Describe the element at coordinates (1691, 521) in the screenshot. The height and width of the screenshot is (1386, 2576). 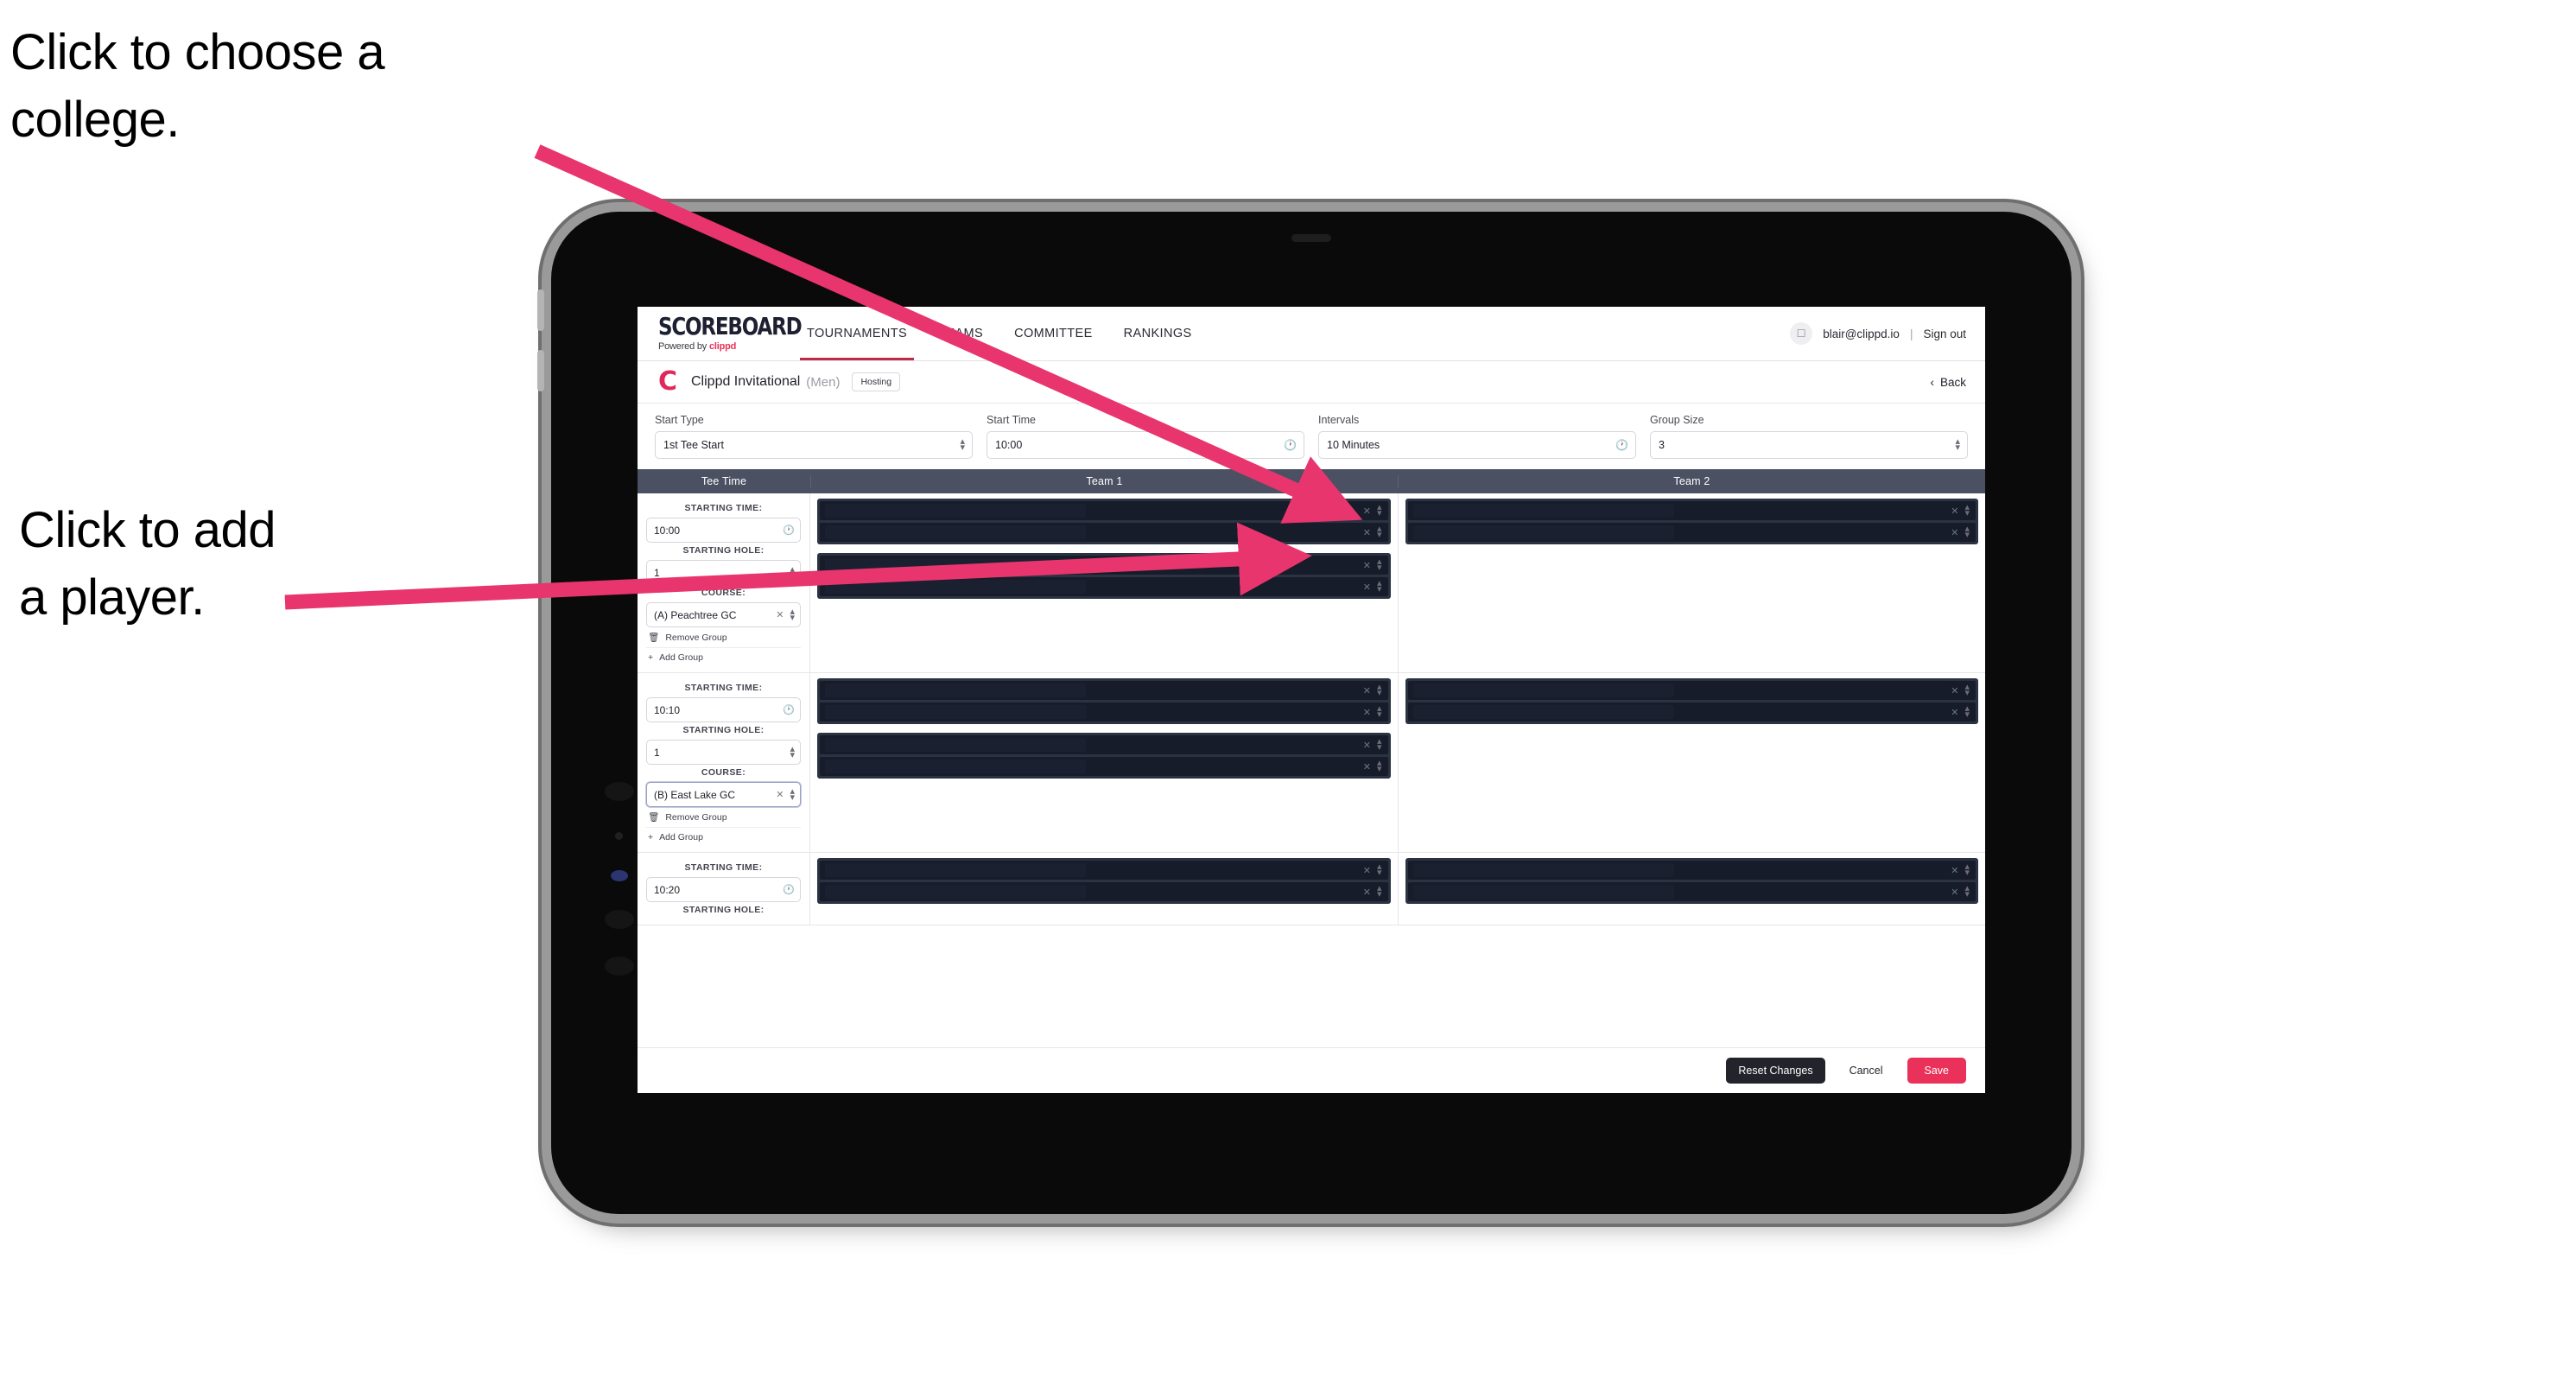
I see `team-2-group: ✕ ▴ ▾ ✕ ▴ ▾` at that location.